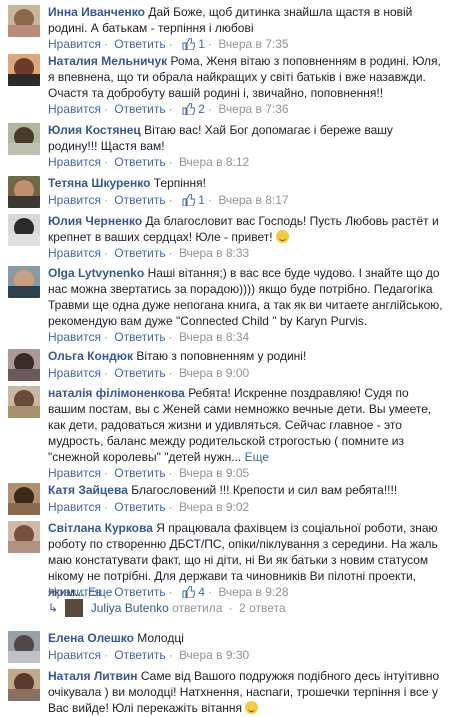 The width and height of the screenshot is (450, 717). What do you see at coordinates (214, 473) in the screenshot?
I see `timestamp: Вчера в 9:05` at bounding box center [214, 473].